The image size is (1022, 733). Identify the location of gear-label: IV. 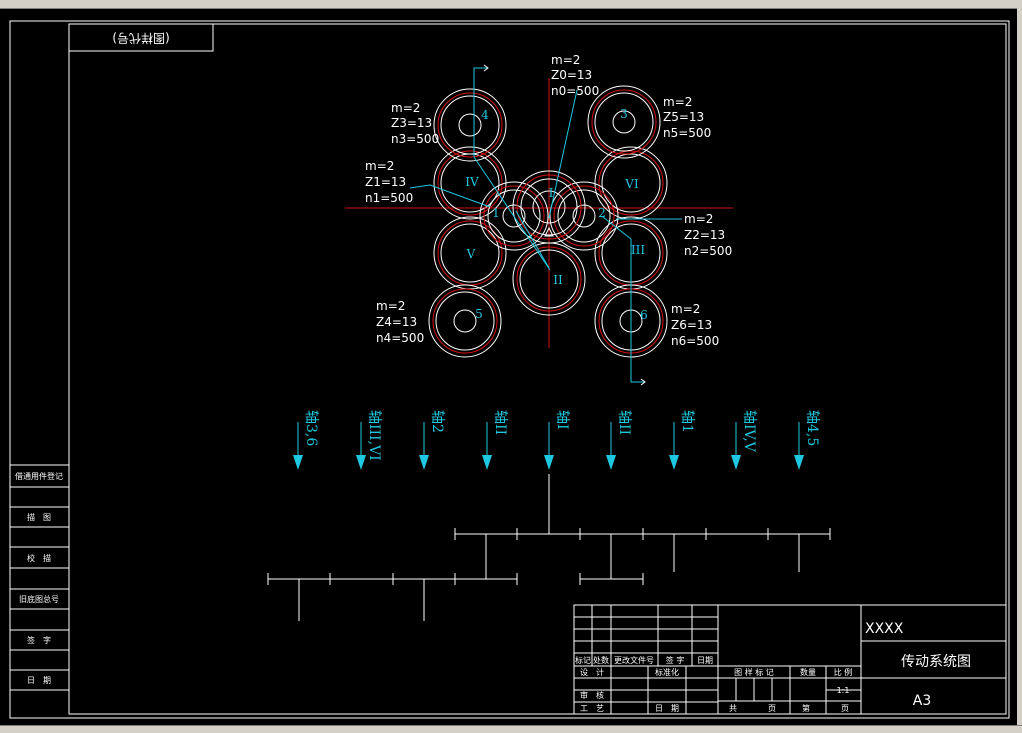
(472, 182).